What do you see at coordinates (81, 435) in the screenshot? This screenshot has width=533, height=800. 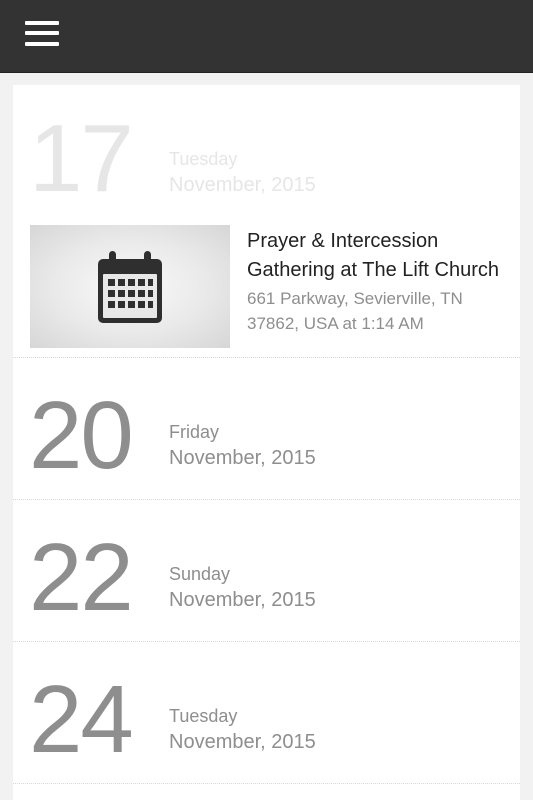 I see `day-number: 20` at bounding box center [81, 435].